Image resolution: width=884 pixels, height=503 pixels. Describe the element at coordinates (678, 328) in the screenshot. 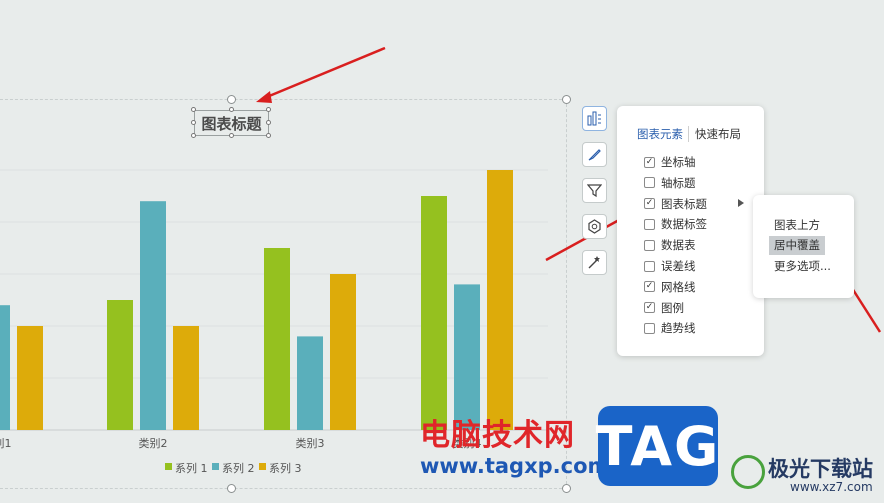

I see `option-label: 趋势线` at that location.